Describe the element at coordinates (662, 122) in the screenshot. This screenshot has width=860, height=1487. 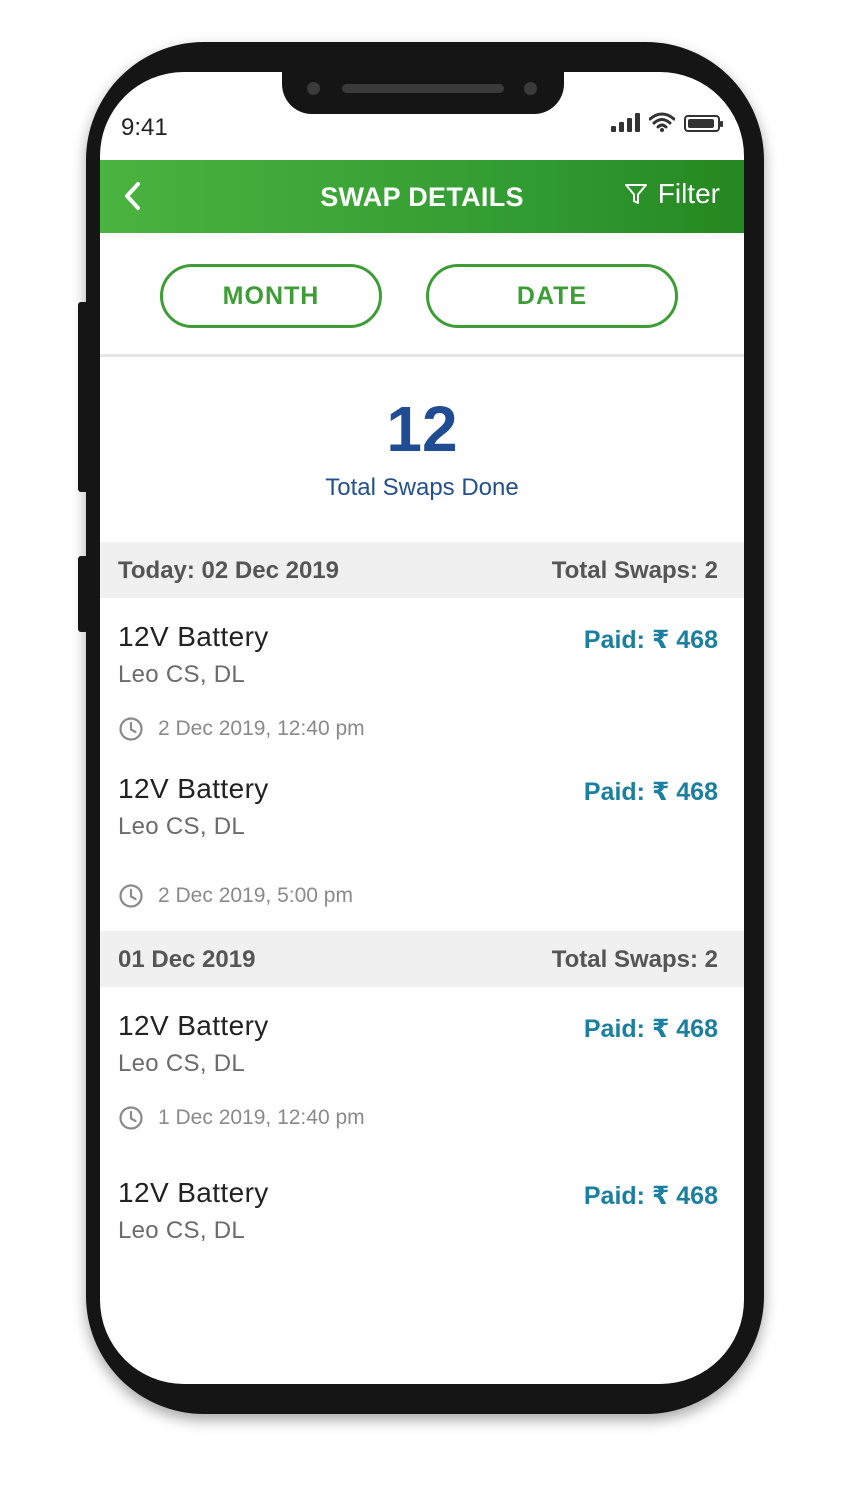
I see `wifi-icon` at that location.